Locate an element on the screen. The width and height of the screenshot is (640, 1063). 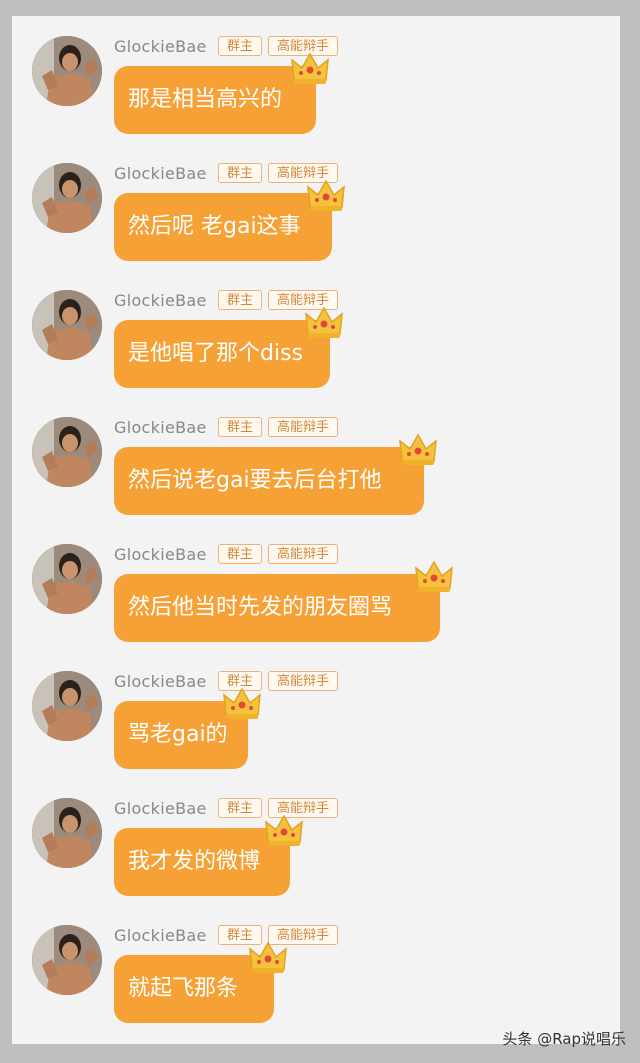
message-bubble: 然后呢 老gai这事 is located at coordinates (223, 227).